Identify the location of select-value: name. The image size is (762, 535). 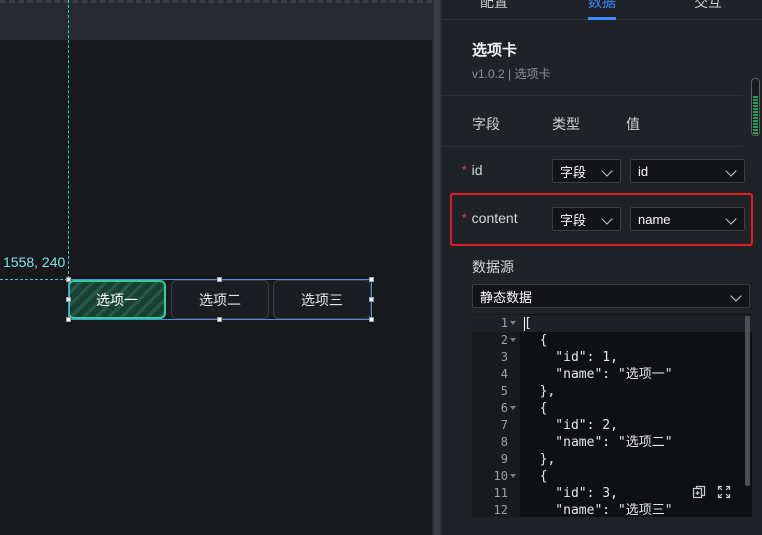
(654, 219).